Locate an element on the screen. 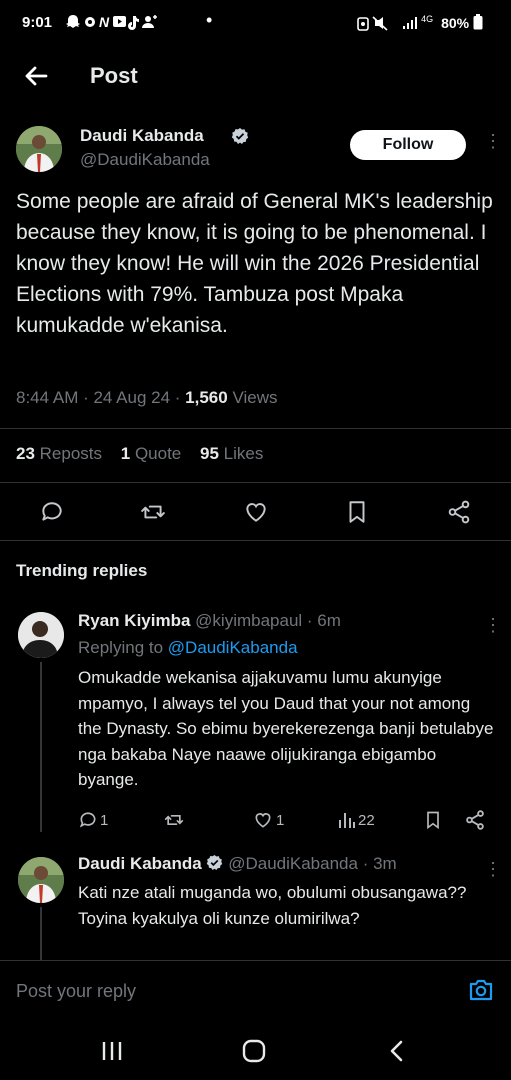 This screenshot has width=511, height=1080. top-app-bar: Post is located at coordinates (255, 76).